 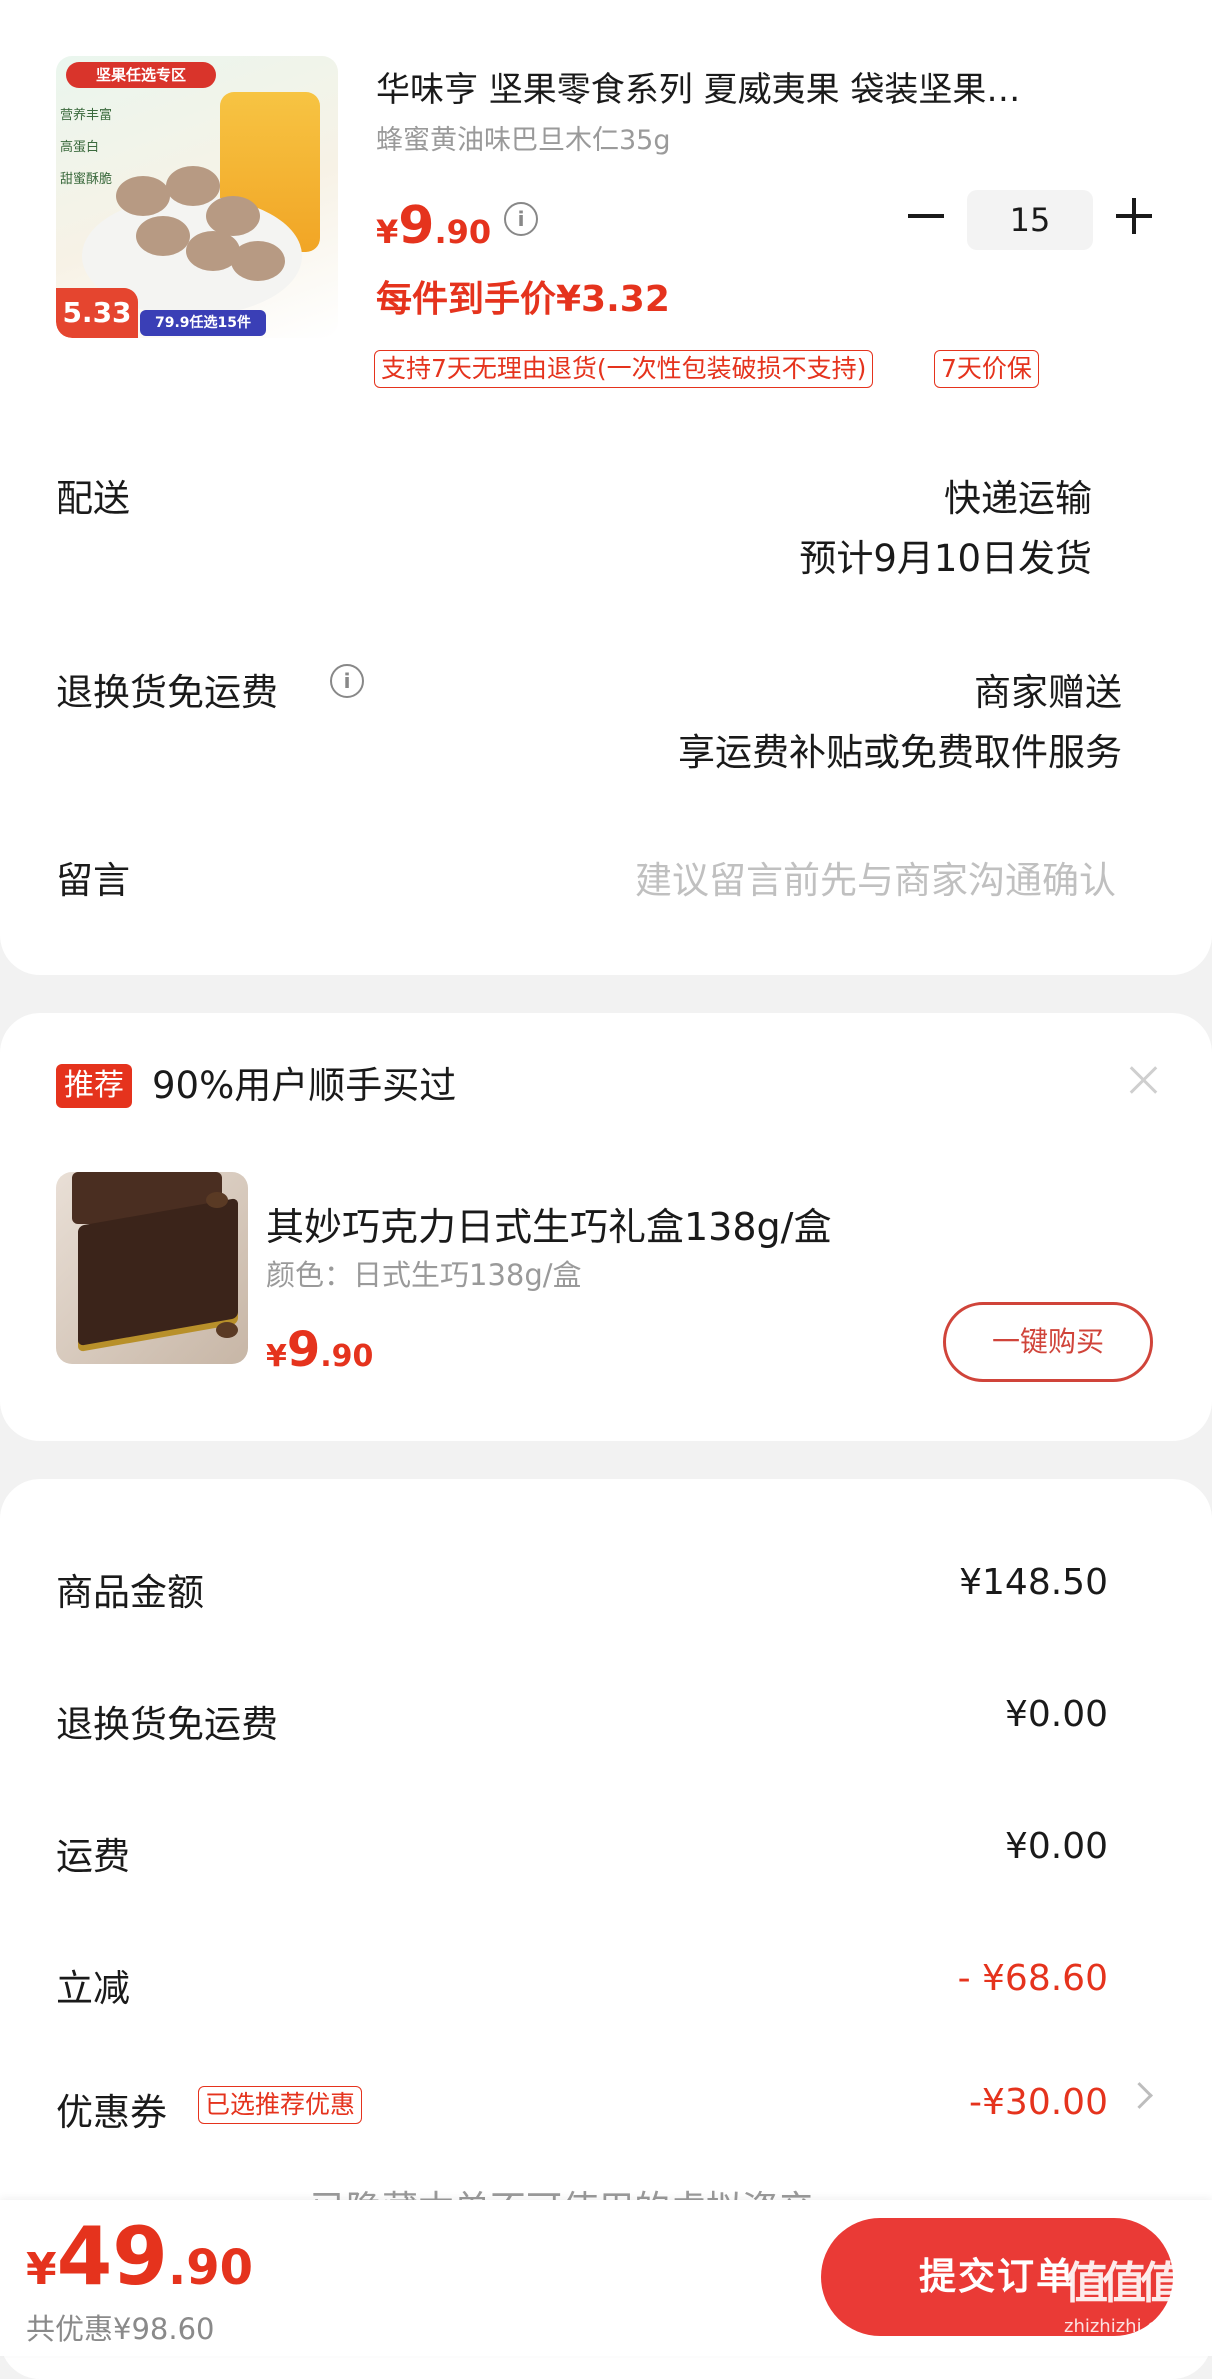 I want to click on product-image-label: 甜蜜酥脆, so click(x=86, y=179).